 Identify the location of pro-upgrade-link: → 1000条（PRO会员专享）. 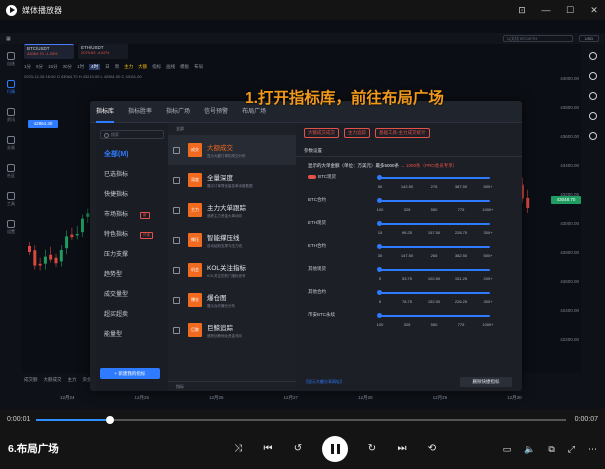
(428, 165).